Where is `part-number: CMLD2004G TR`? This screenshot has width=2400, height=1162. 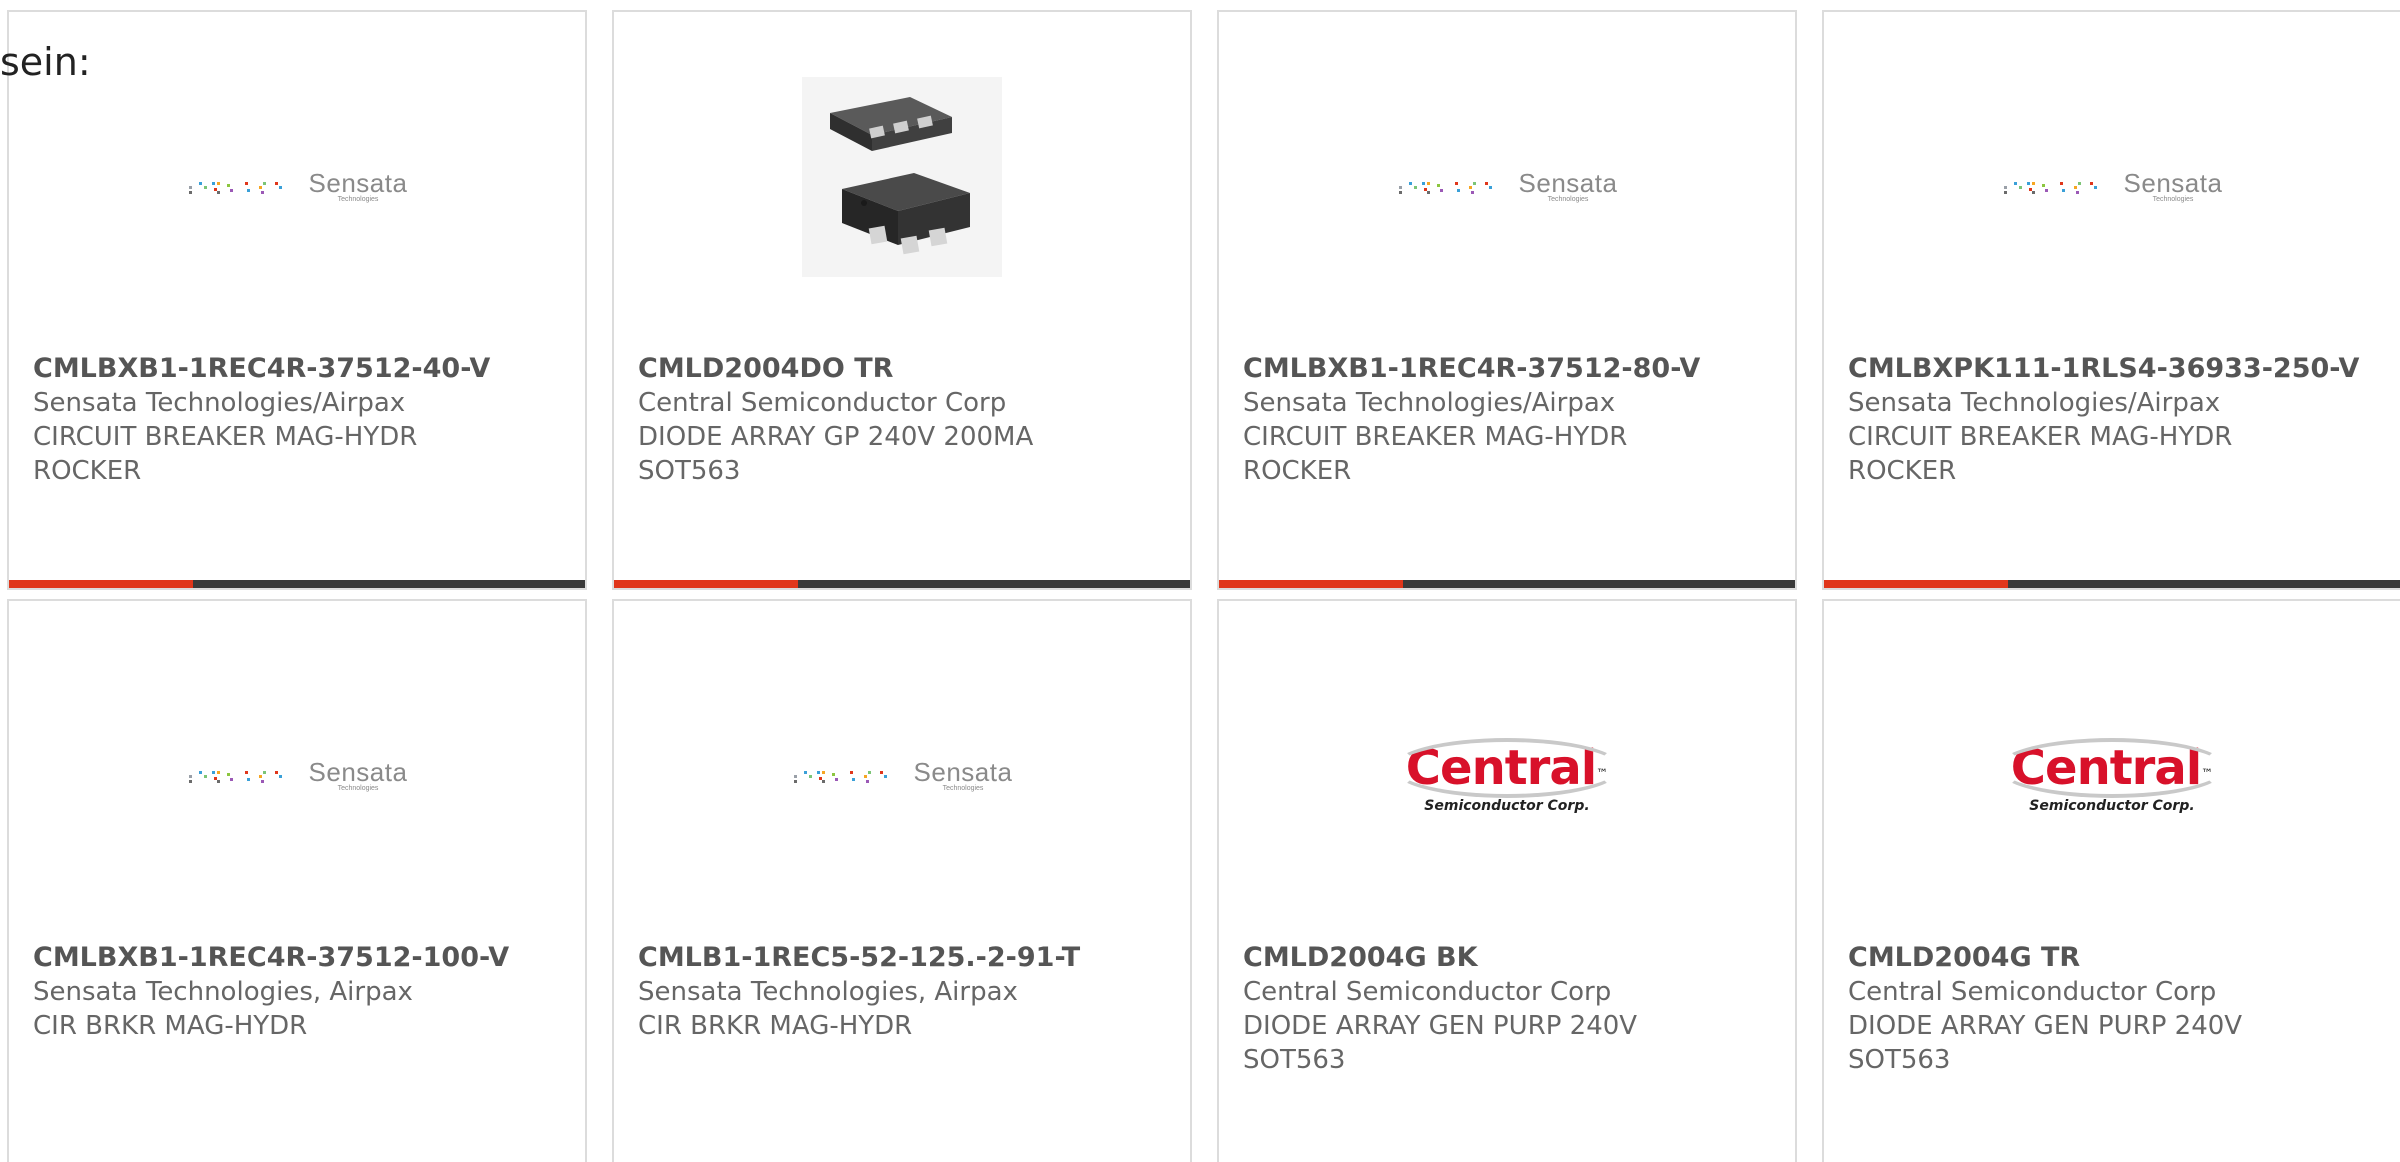 part-number: CMLD2004G TR is located at coordinates (2112, 958).